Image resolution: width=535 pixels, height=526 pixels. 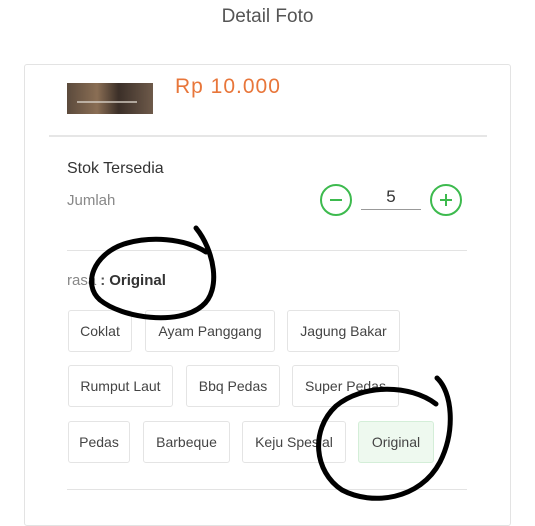 I want to click on variant-label: rasa: Original, so click(x=116, y=280).